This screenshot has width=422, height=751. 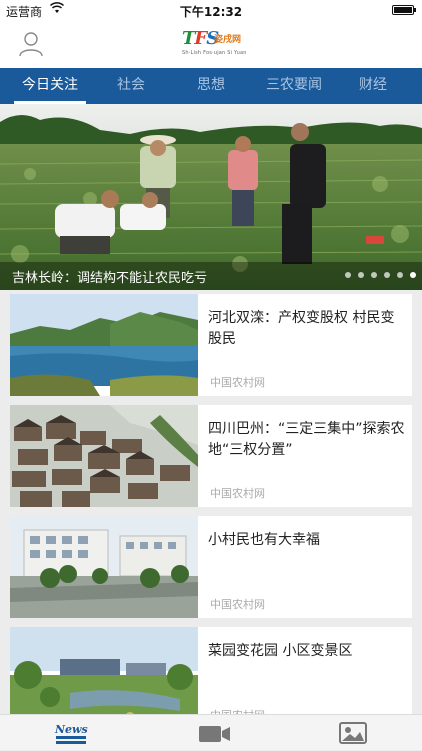 What do you see at coordinates (71, 729) in the screenshot?
I see `news-icon-label: News` at bounding box center [71, 729].